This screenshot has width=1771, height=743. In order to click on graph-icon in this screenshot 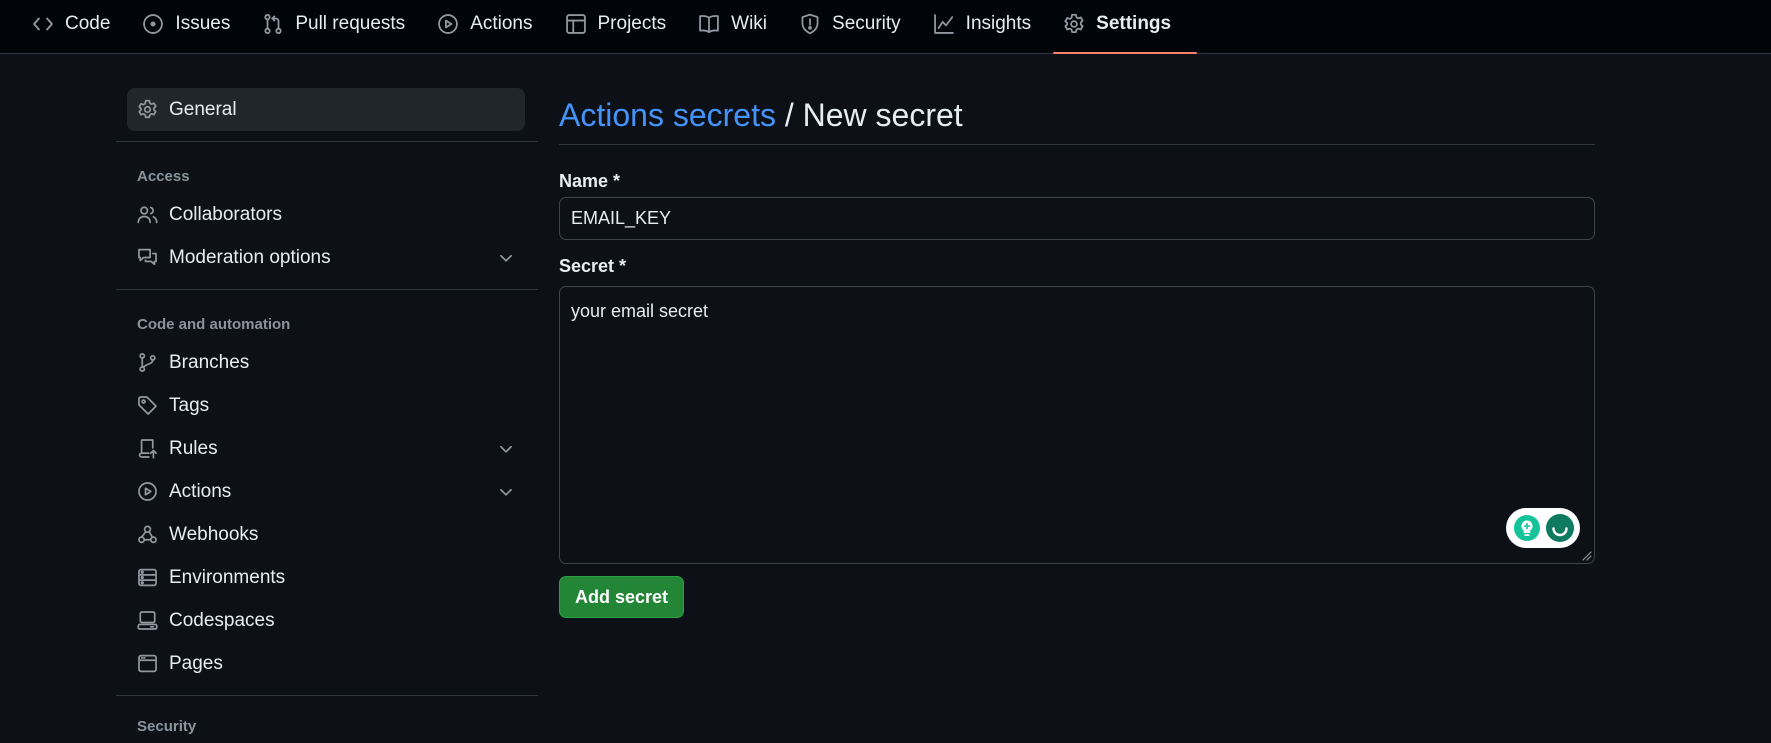, I will do `click(943, 23)`.